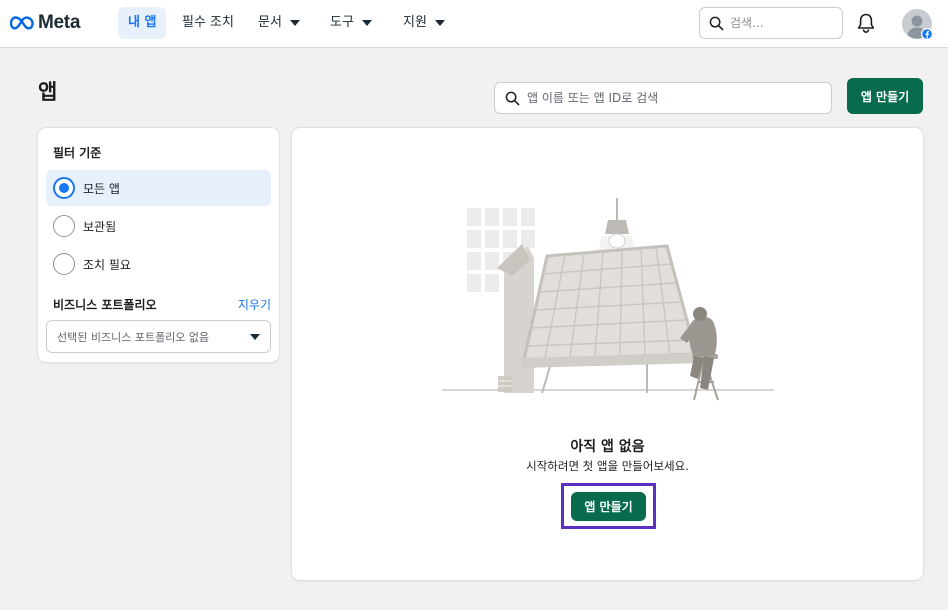 This screenshot has height=610, width=948. I want to click on create-app-highlight: 앱 만들기, so click(608, 506).